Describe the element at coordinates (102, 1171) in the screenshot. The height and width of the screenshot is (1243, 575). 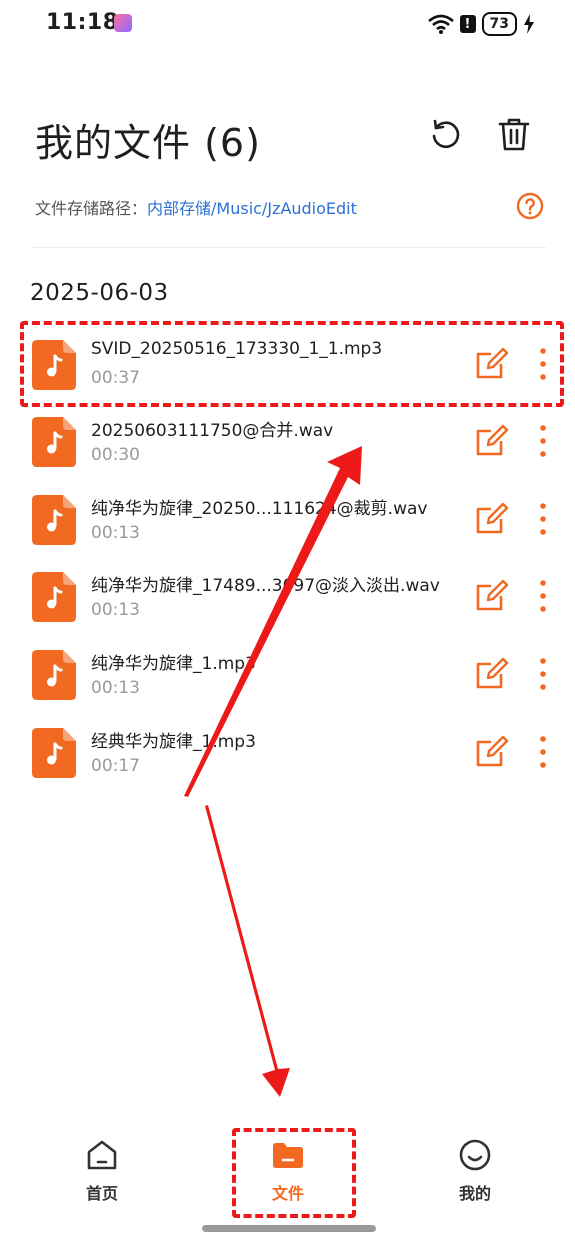
I see `nav-home: 首页` at that location.